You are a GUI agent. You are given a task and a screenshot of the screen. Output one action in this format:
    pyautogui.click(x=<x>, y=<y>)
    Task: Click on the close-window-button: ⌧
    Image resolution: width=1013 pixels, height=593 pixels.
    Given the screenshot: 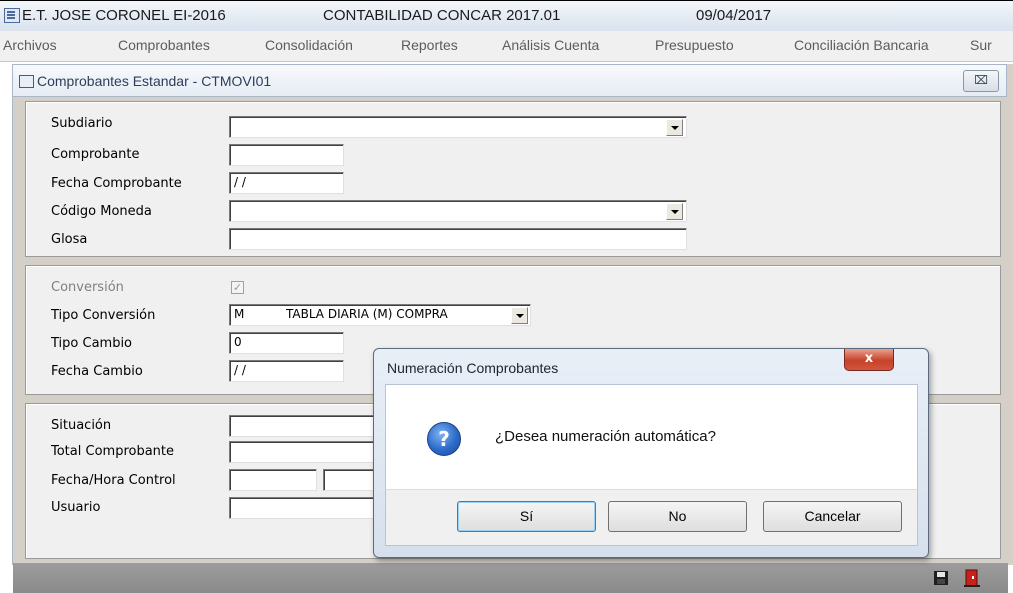 What is the action you would take?
    pyautogui.click(x=981, y=81)
    